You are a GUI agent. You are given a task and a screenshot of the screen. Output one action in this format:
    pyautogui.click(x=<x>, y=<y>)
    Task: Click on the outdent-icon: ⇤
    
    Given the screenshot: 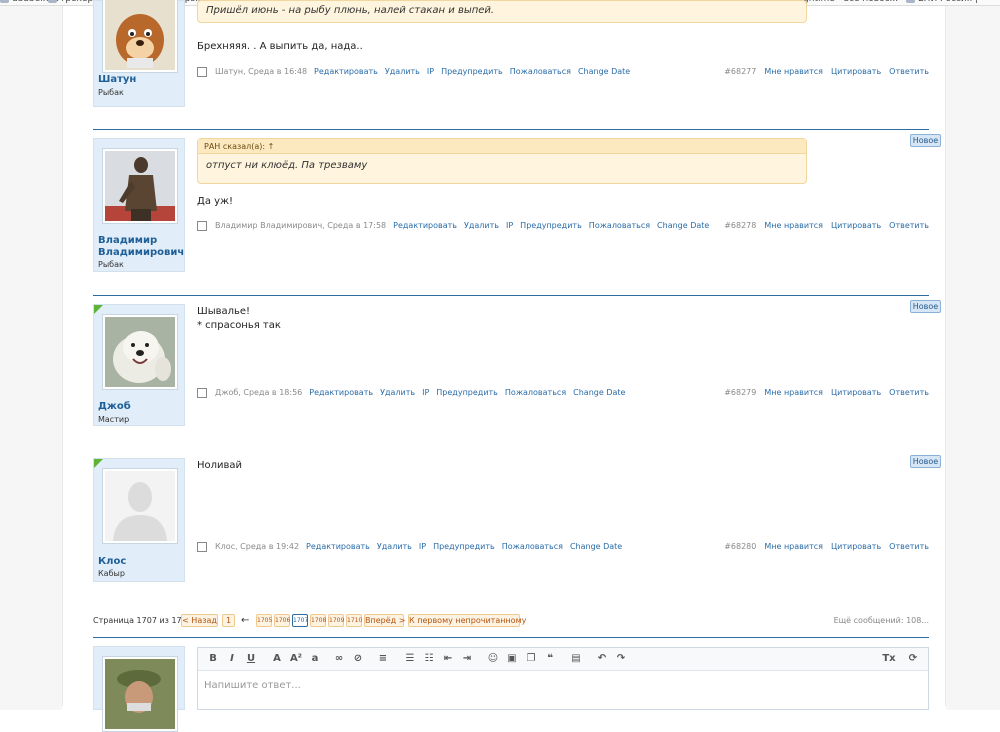 What is the action you would take?
    pyautogui.click(x=448, y=659)
    